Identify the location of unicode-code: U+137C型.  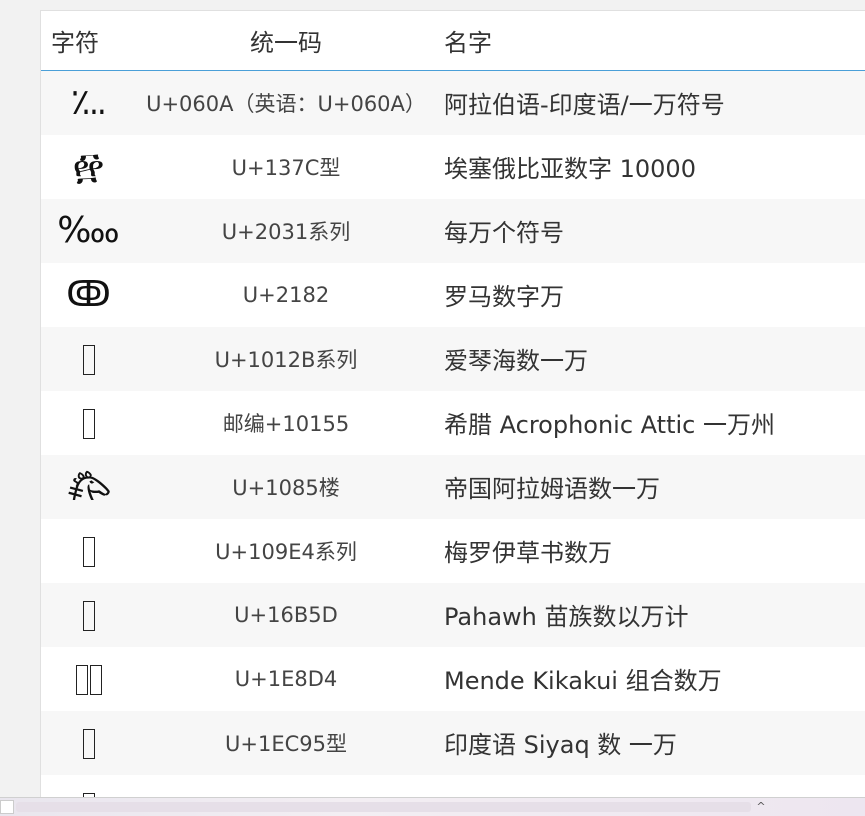
(286, 167).